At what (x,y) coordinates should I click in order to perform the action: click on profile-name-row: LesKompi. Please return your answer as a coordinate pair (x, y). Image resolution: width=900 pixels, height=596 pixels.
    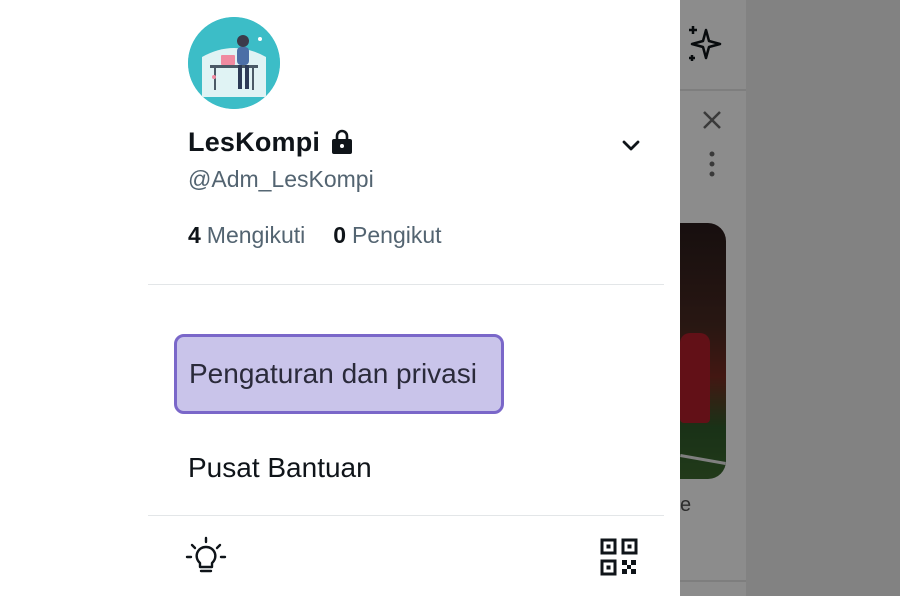
    Looking at the image, I should click on (271, 142).